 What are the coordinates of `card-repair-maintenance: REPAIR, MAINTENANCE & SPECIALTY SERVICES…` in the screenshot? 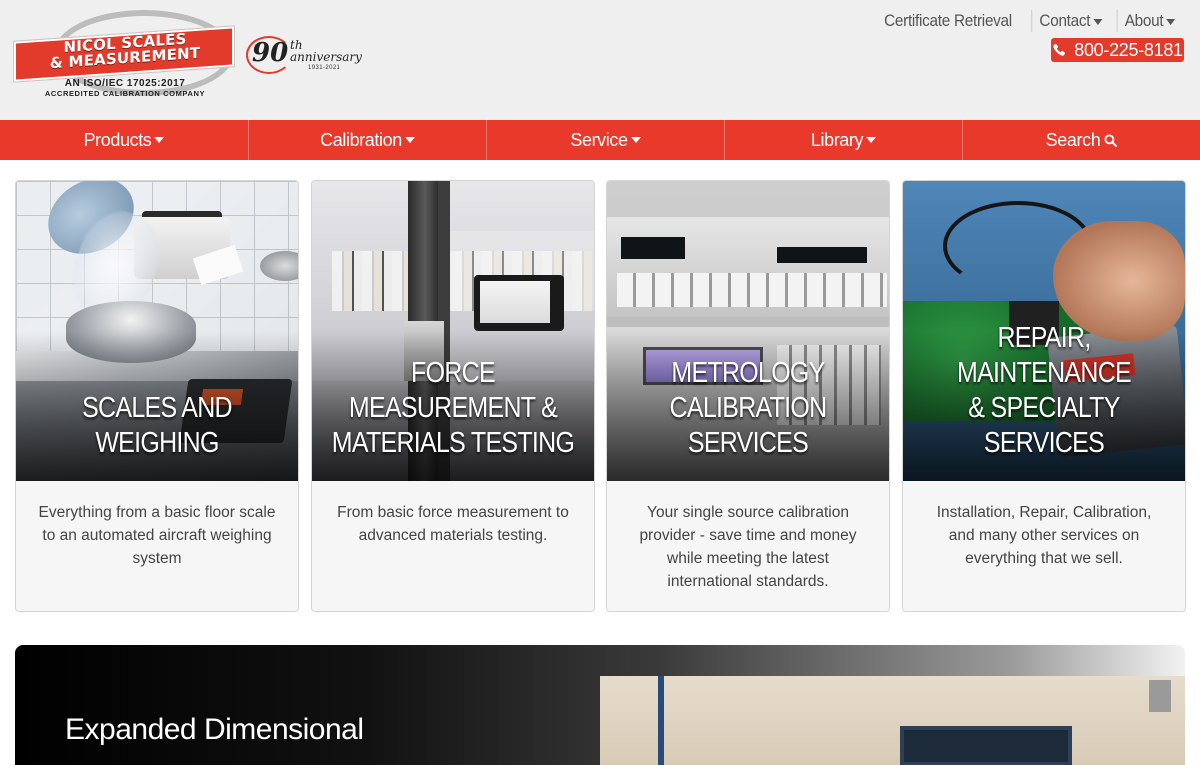 It's located at (1044, 396).